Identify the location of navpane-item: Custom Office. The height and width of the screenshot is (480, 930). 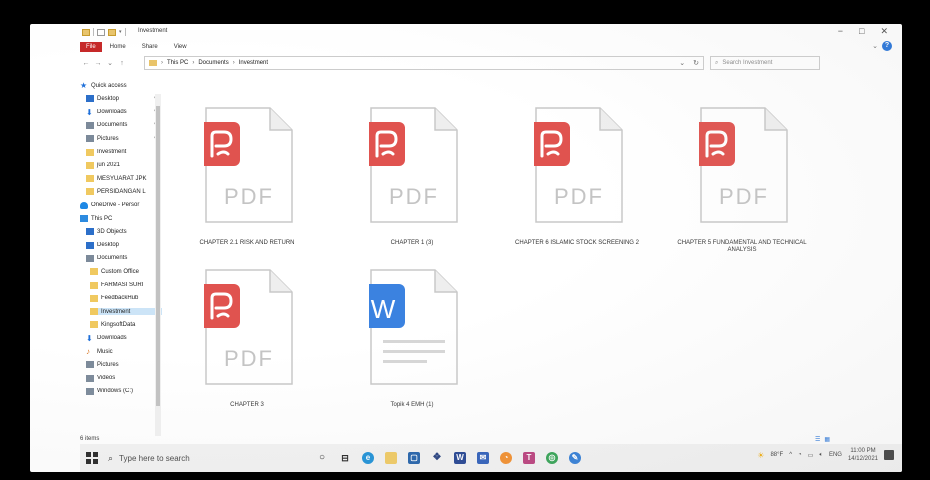
(126, 272).